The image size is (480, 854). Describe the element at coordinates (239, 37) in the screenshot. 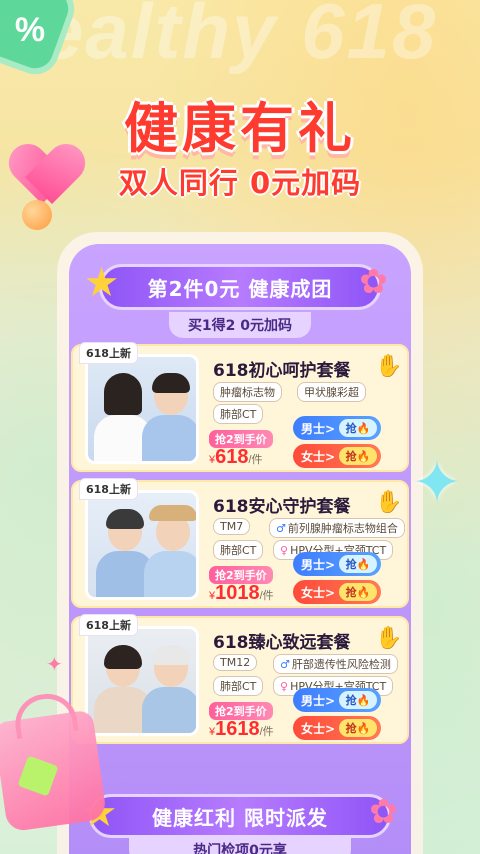

I see `background-watermark: ealthy 618` at that location.